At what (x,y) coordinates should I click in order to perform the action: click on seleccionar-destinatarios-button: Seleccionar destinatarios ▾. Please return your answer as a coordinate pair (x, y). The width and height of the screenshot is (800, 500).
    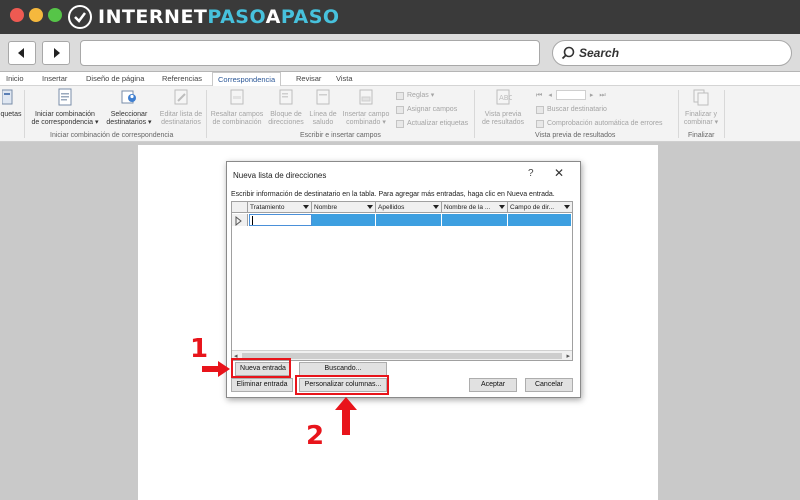
    Looking at the image, I should click on (129, 107).